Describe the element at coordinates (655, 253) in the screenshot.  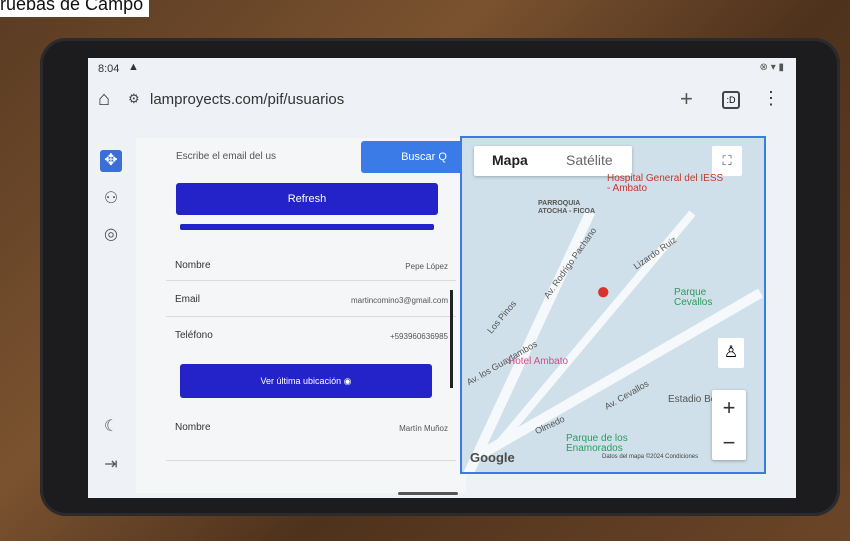
I see `map-label-lizardo: Lizardo Ruiz` at that location.